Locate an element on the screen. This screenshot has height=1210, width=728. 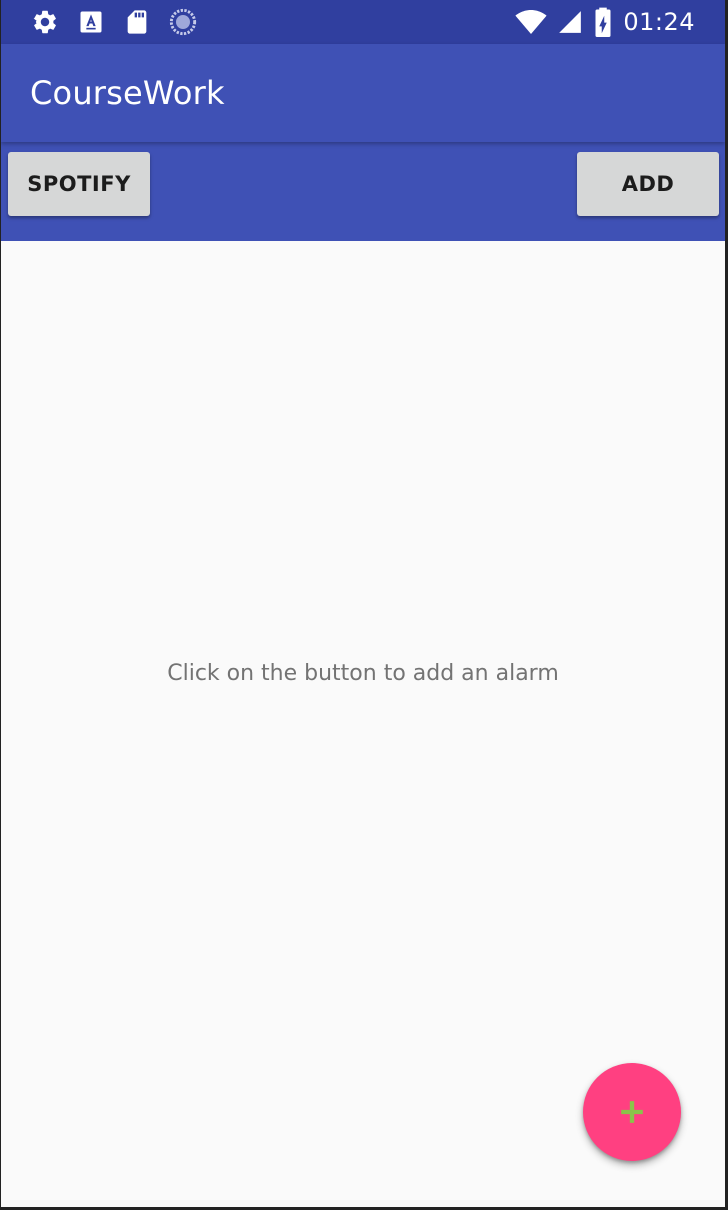
empty-state-message: Click on the button to add an alarm is located at coordinates (363, 673).